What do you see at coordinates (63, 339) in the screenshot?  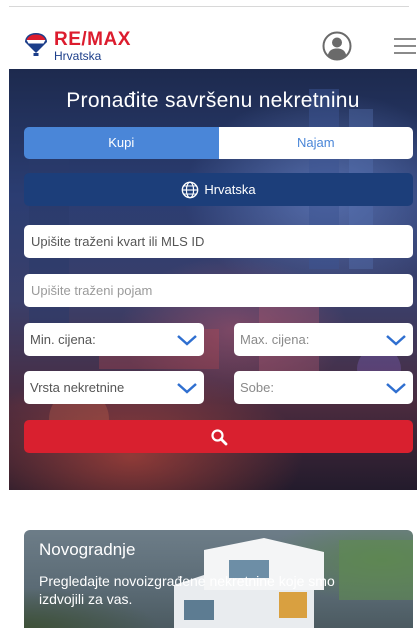 I see `min-price-label: Min. cijena:` at bounding box center [63, 339].